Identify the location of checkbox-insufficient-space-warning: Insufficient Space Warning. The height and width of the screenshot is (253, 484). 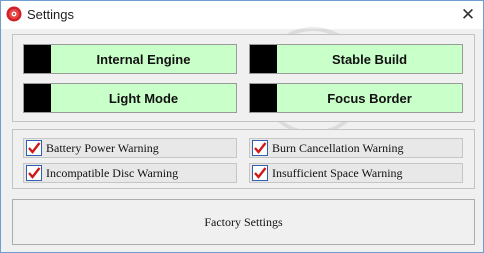
(356, 173).